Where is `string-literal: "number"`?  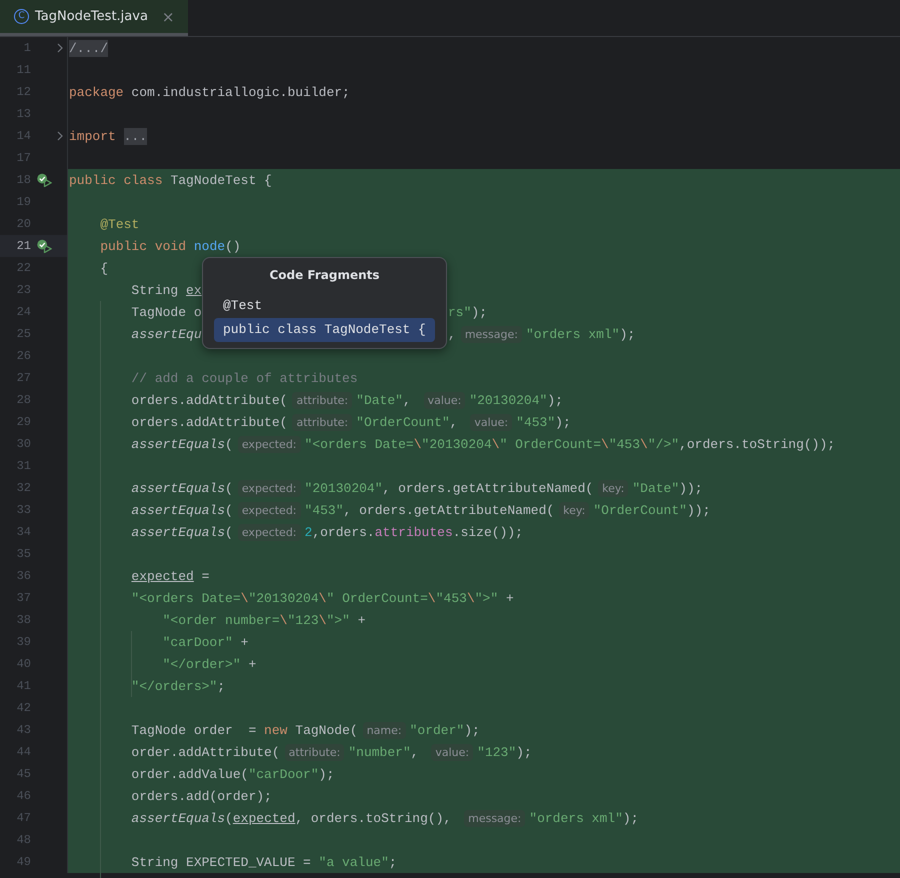 string-literal: "number" is located at coordinates (379, 752).